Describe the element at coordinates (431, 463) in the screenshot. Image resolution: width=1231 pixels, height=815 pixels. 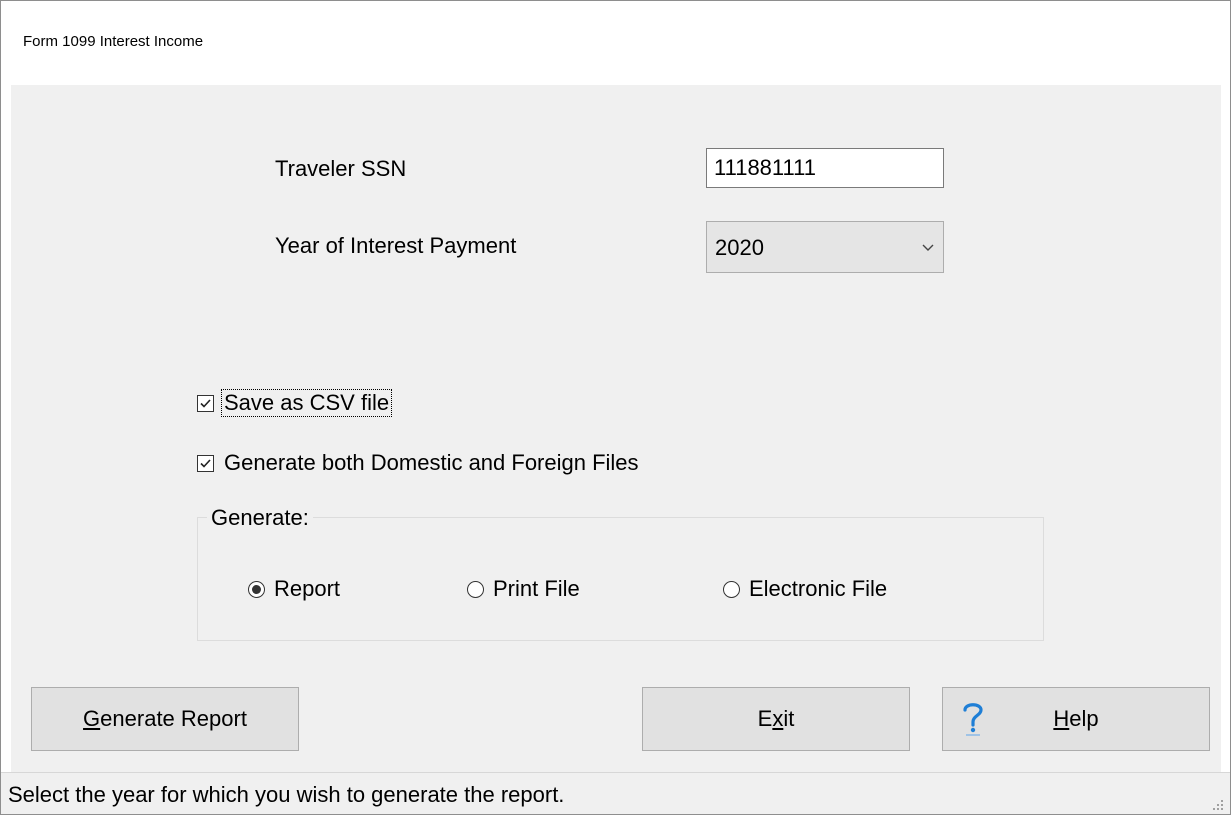
I see `generate-both-label: Generate both Domestic and Foreign Files` at that location.